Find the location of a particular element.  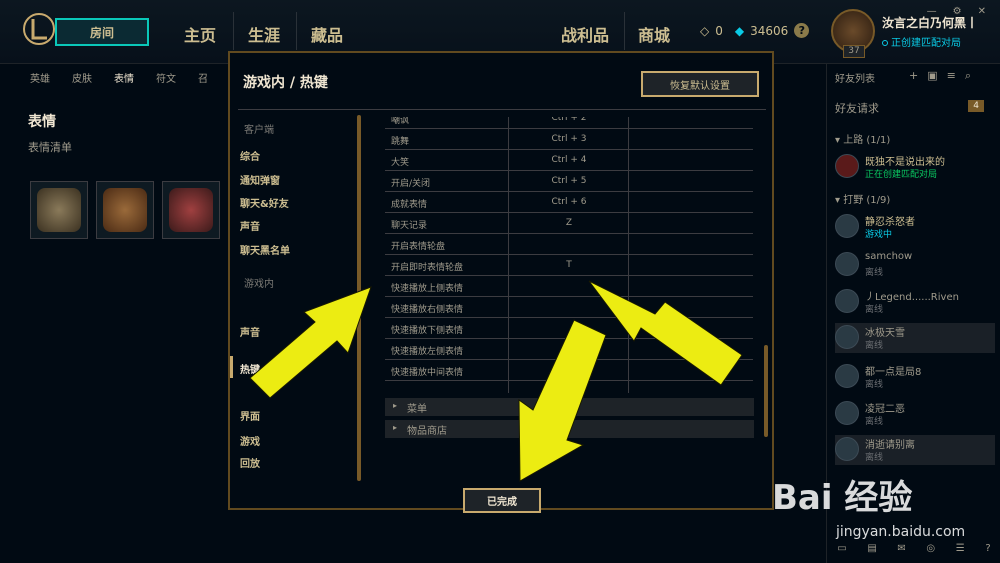

nav-collection: 藏品 is located at coordinates (327, 34).